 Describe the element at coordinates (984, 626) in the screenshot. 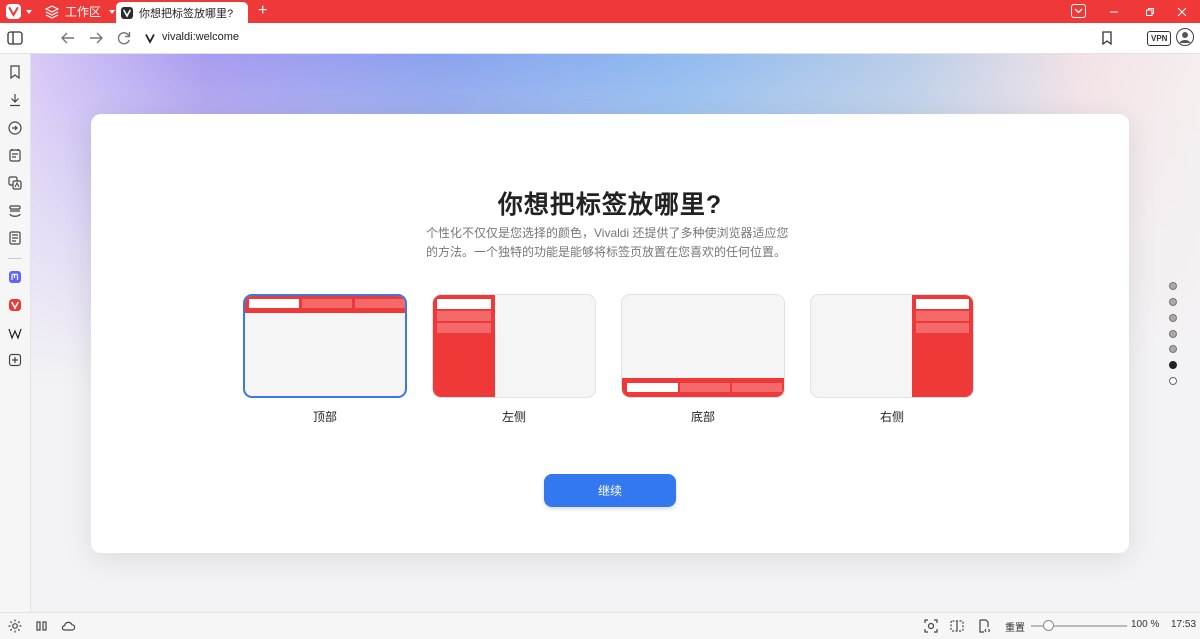

I see `page-actions-icon` at that location.